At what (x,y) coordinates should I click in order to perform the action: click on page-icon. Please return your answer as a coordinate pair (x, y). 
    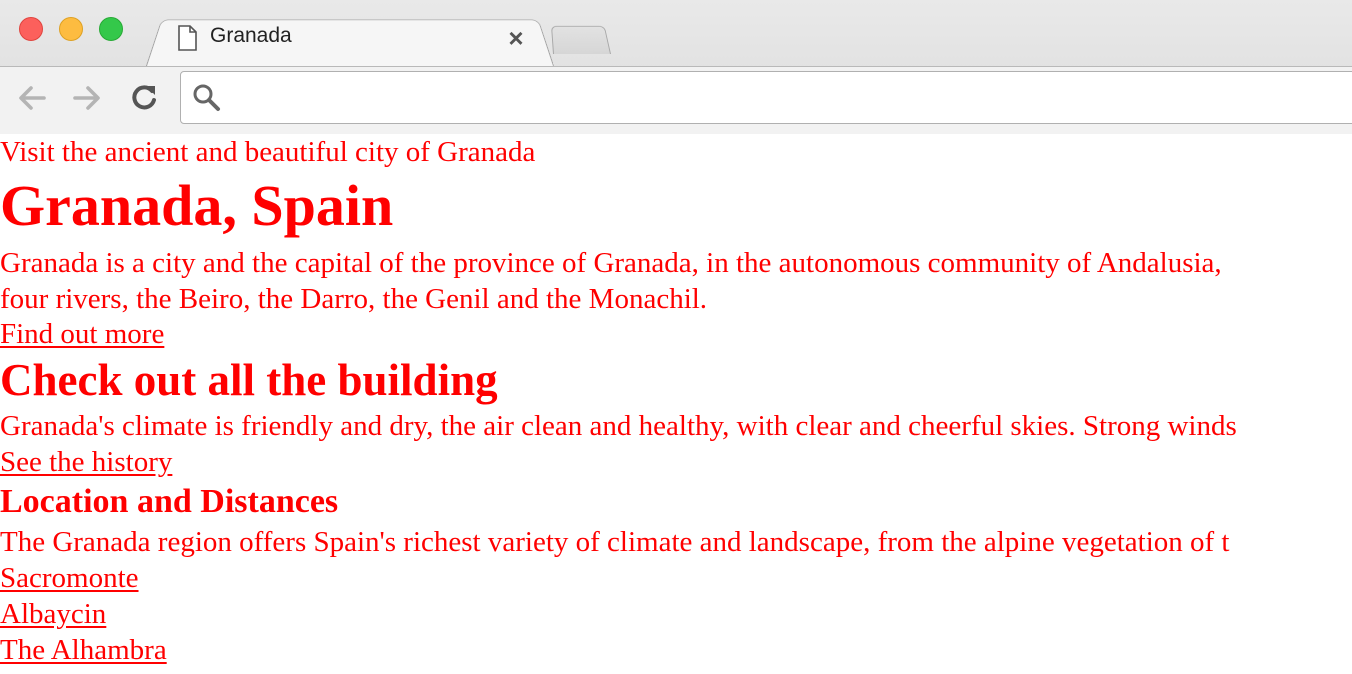
    Looking at the image, I should click on (187, 38).